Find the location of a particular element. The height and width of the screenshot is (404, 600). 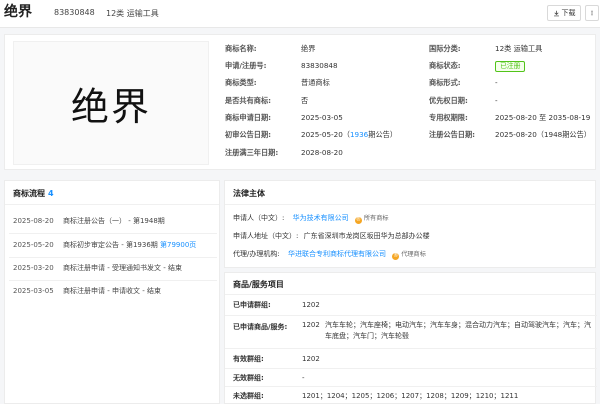

trademark-image: 绝界 is located at coordinates (111, 103).